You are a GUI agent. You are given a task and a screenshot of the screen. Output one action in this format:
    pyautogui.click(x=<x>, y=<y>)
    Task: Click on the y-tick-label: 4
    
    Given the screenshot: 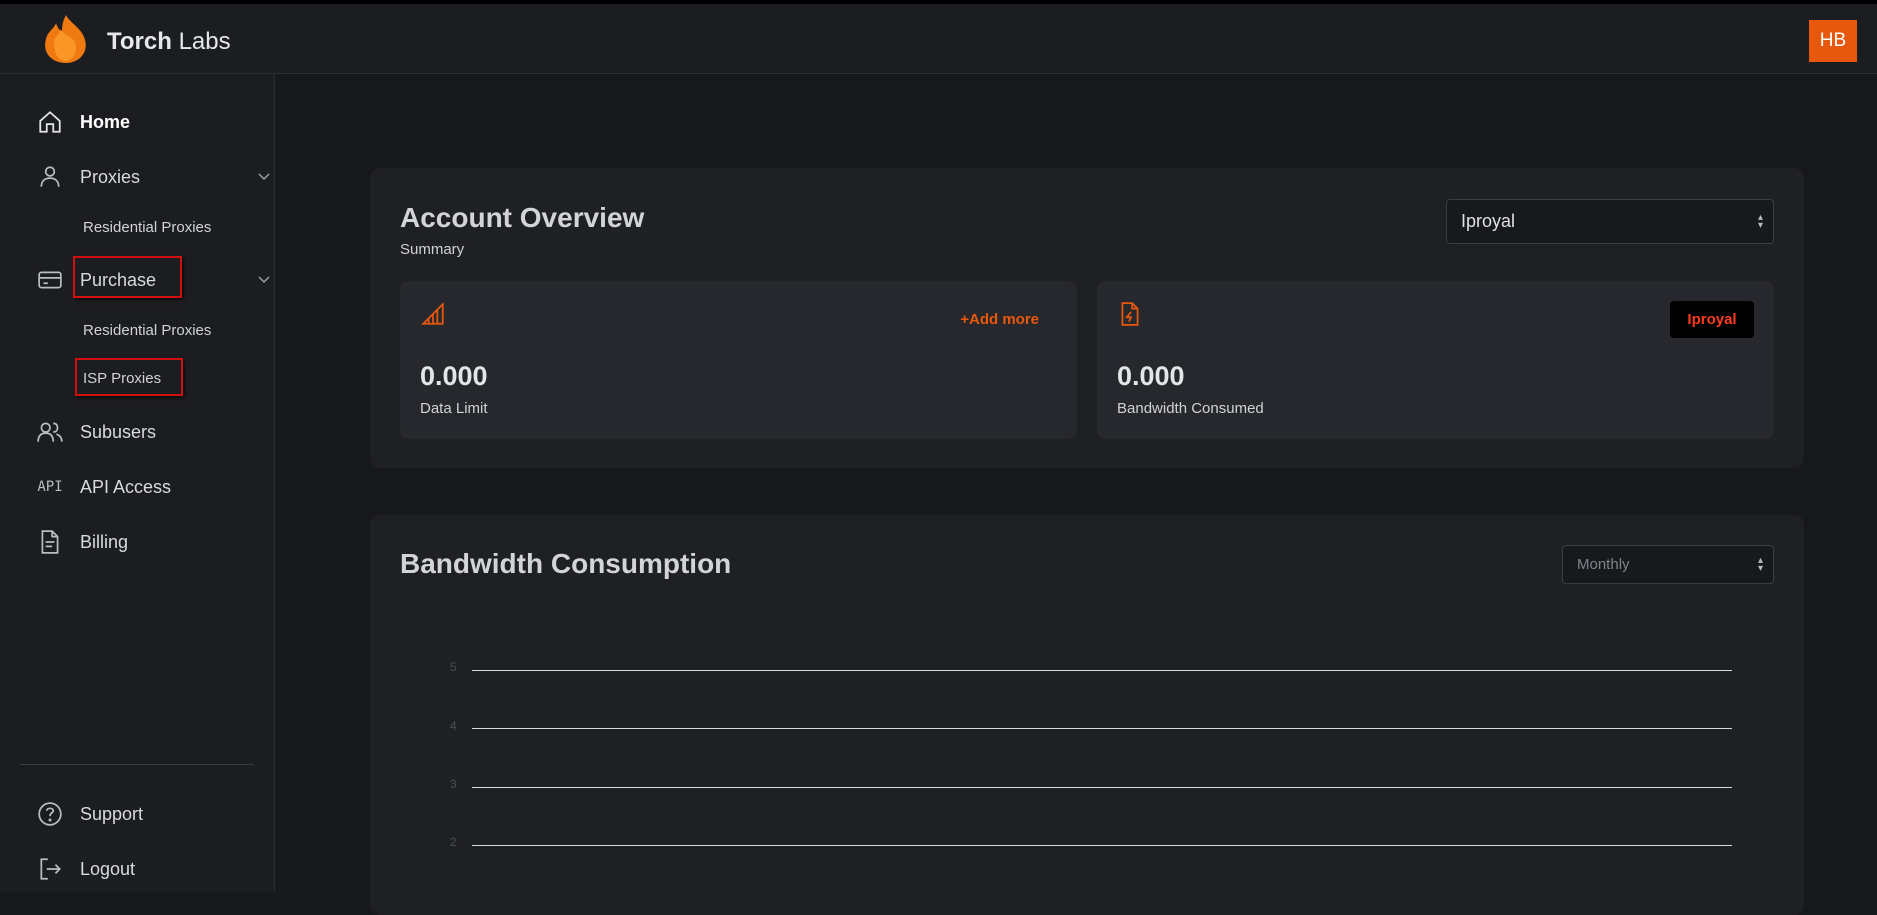 What is the action you would take?
    pyautogui.click(x=453, y=726)
    